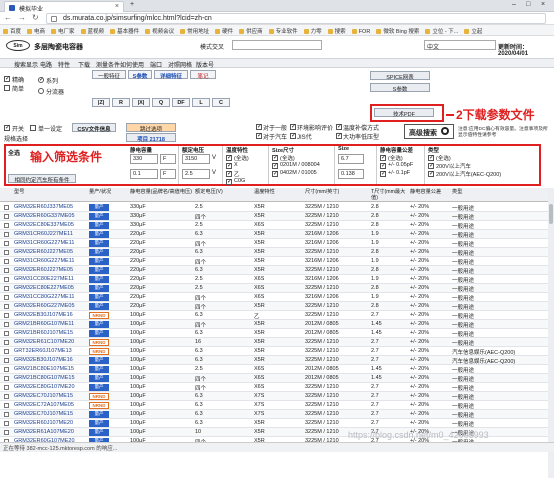 Image resolution: width=554 pixels, height=478 pixels. Describe the element at coordinates (161, 192) in the screenshot. I see `col-header-cap: 静电容量(品牌名/高值电压)` at that location.